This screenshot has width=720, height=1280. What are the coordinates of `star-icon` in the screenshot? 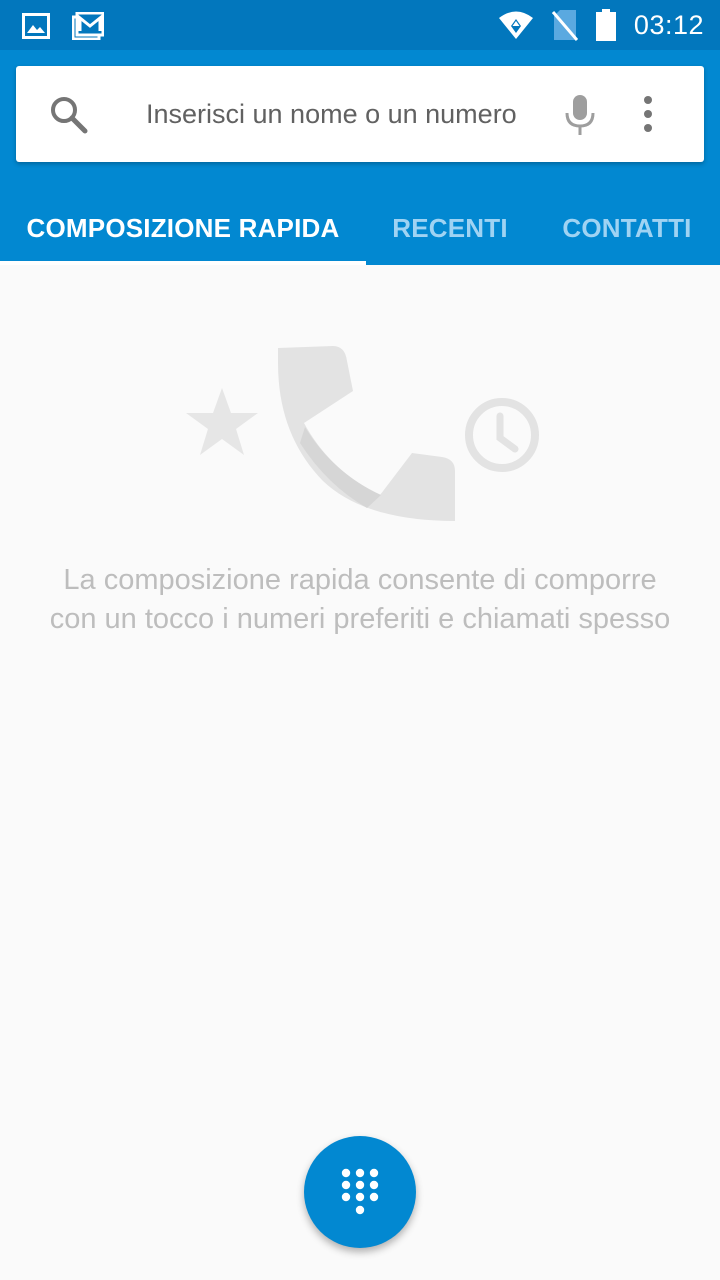 It's located at (222, 421).